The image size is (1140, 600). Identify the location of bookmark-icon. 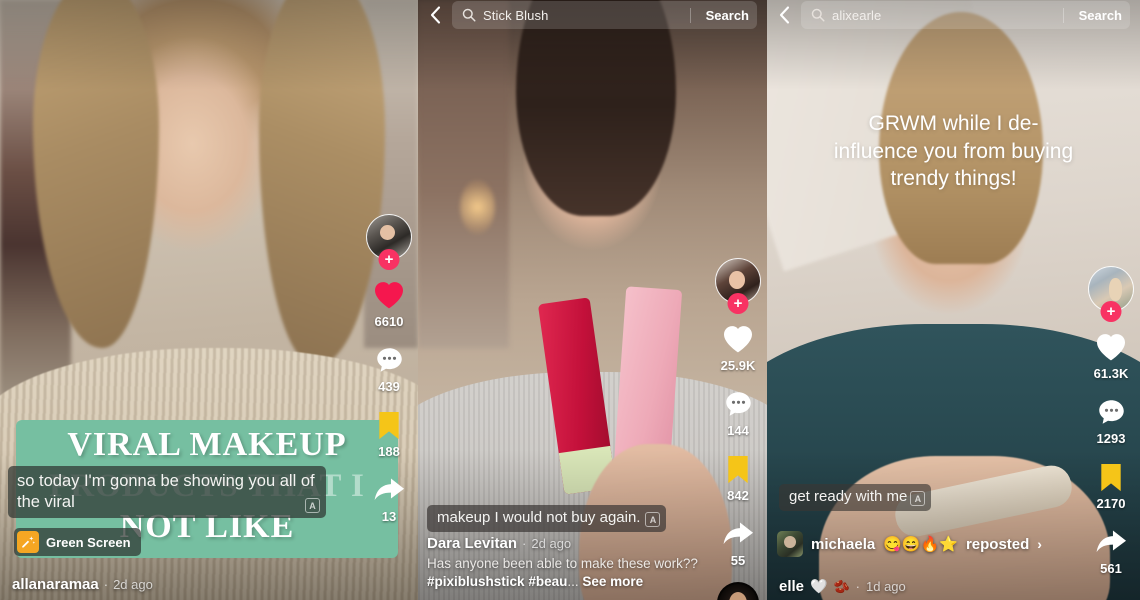
(389, 425).